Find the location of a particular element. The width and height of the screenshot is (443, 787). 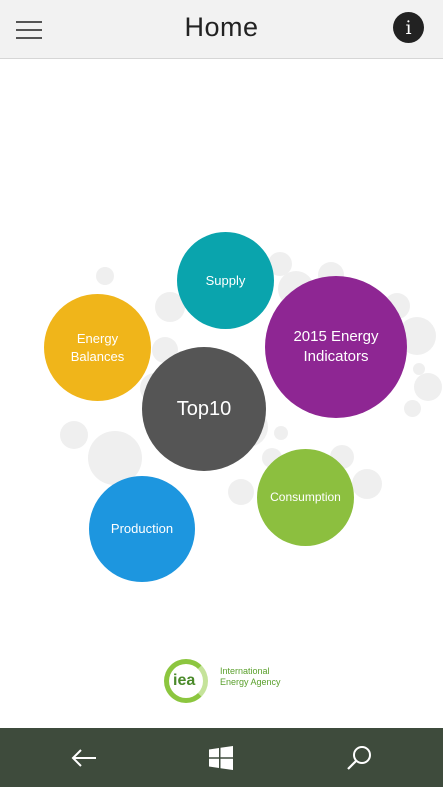

back-button is located at coordinates (84, 757).